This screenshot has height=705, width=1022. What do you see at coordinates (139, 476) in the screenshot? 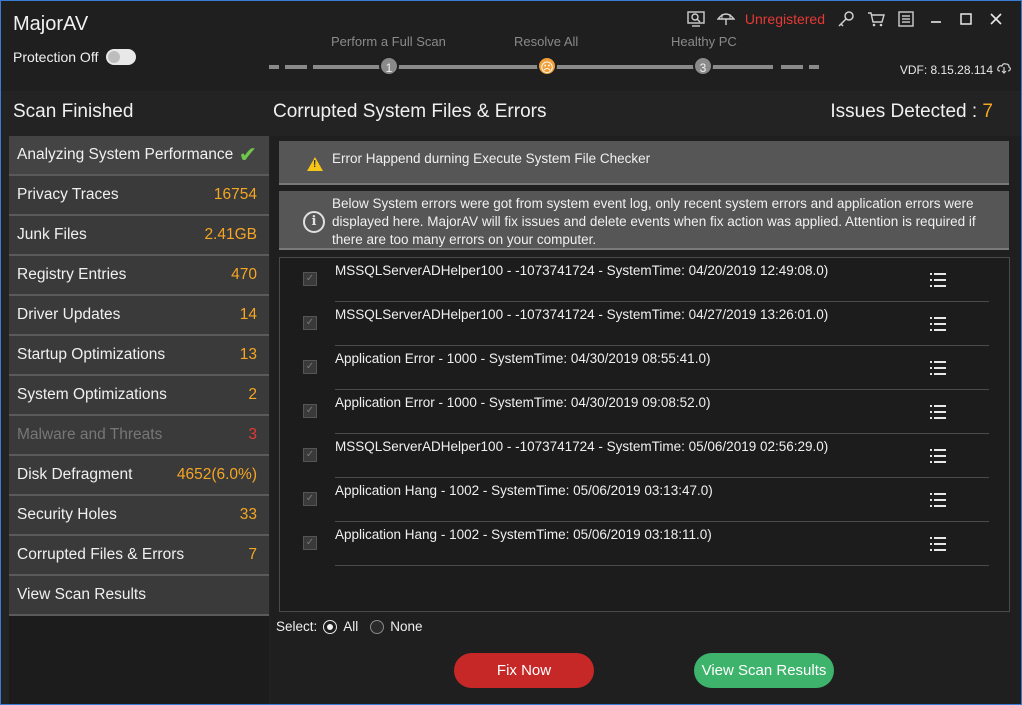
I see `sidebar-item-disk-defragment: Disk Defragment 4652(6.0%)` at bounding box center [139, 476].